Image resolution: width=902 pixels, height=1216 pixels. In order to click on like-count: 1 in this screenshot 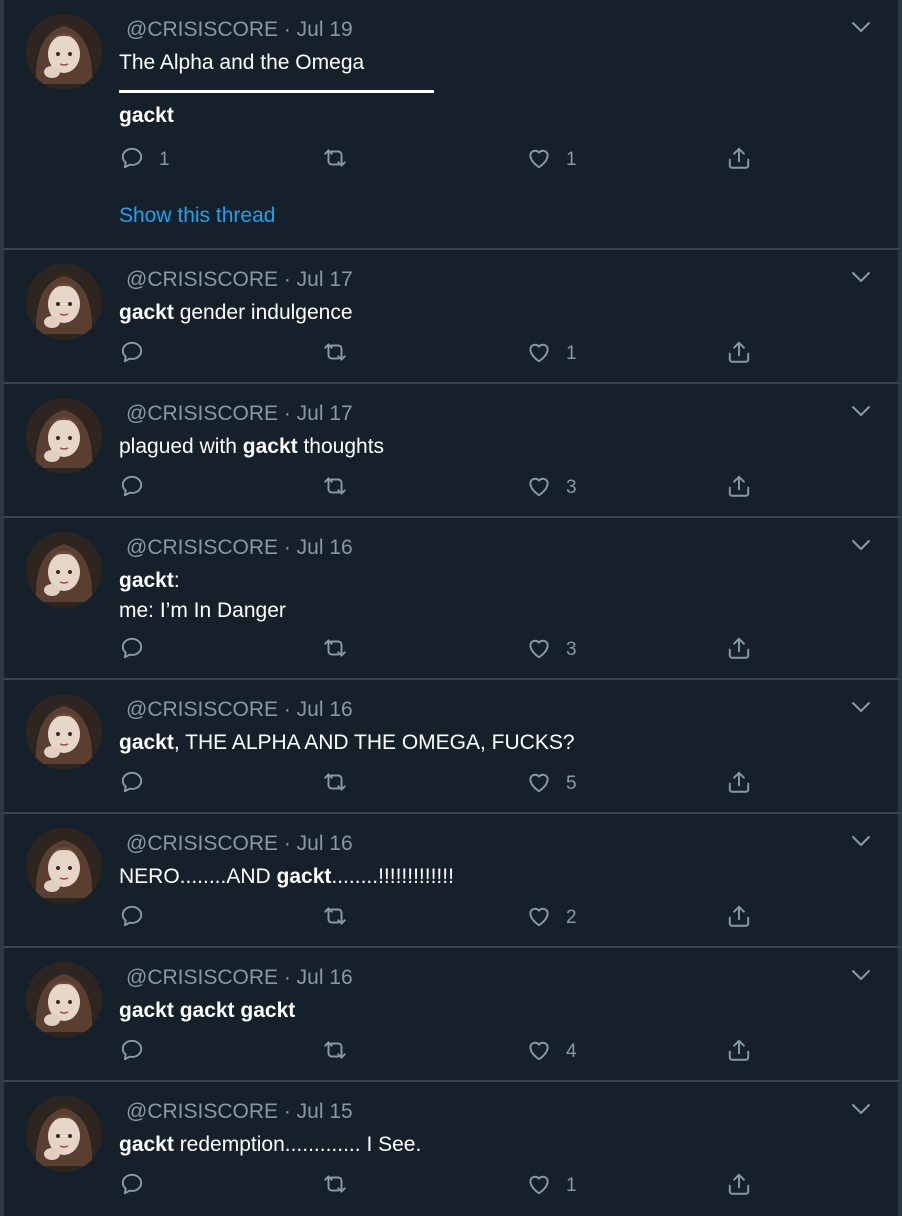, I will do `click(571, 353)`.